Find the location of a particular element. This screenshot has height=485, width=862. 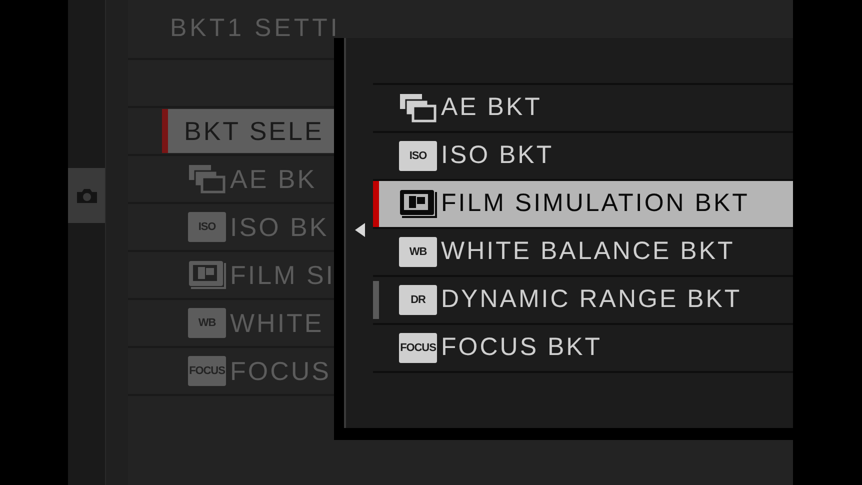

option-row: AE BKT is located at coordinates (583, 109).